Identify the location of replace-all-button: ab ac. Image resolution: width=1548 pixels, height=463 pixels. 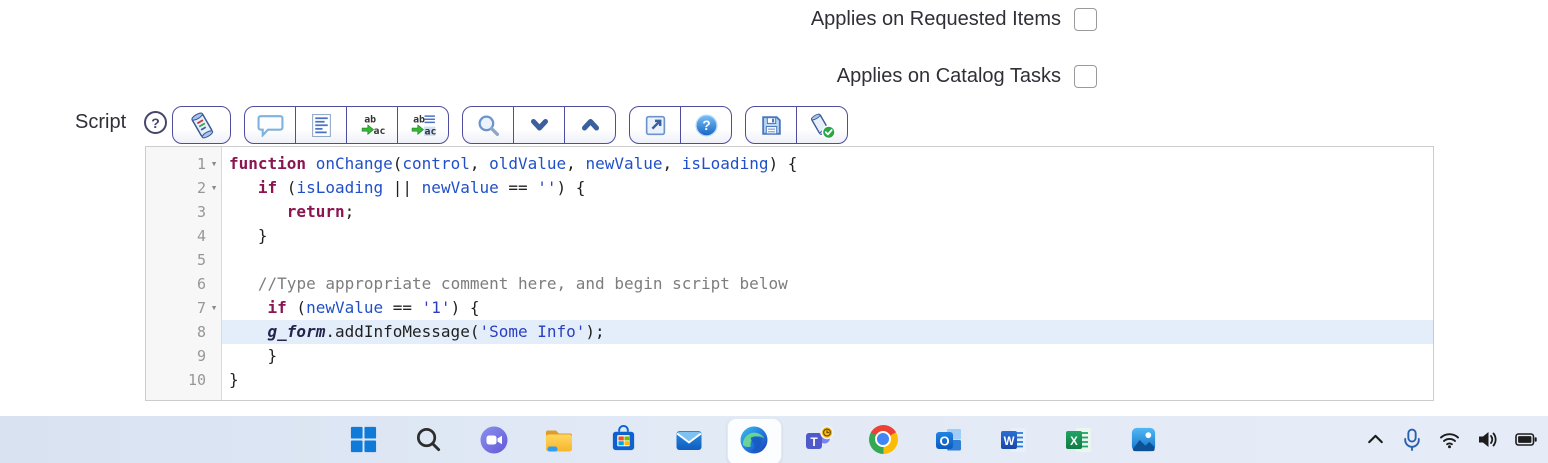
(422, 125).